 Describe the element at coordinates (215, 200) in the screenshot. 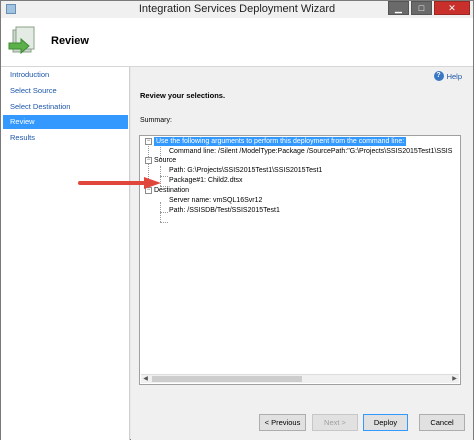

I see `destination-server-name: Server name: vmSQL16Svr12` at that location.